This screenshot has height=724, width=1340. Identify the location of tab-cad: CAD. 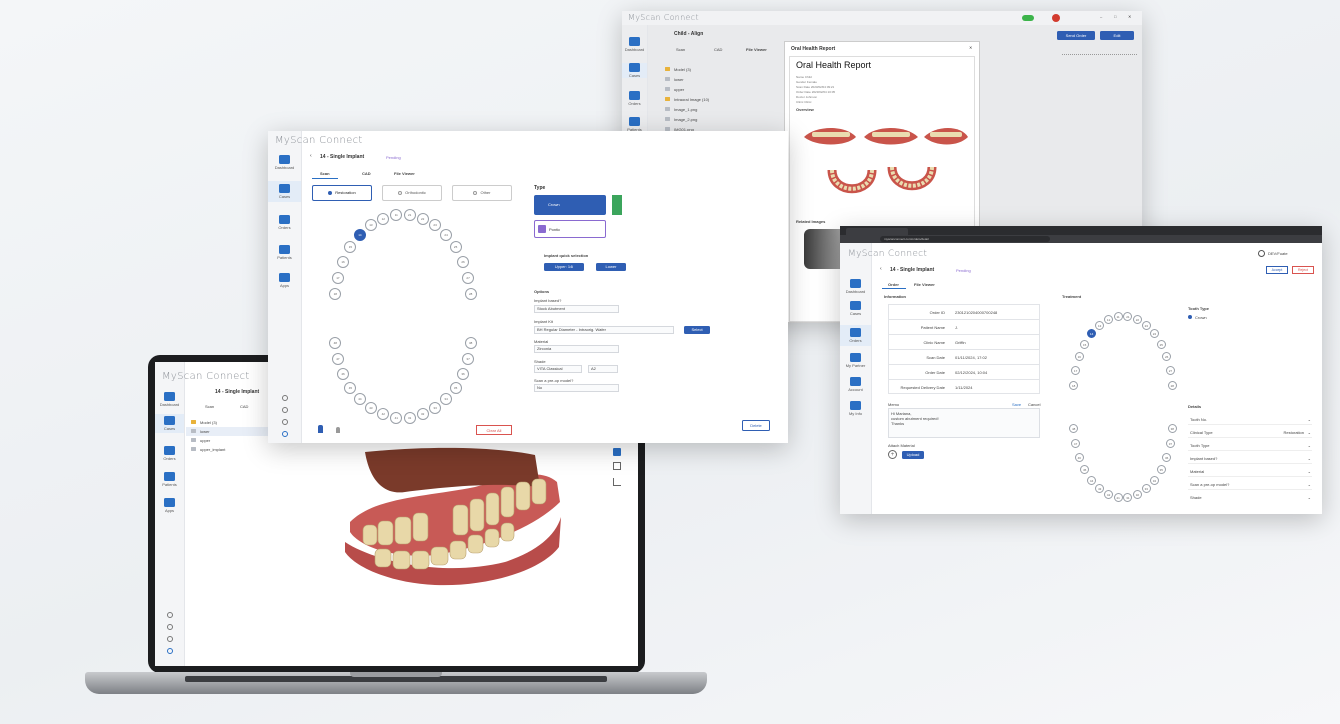
(718, 49).